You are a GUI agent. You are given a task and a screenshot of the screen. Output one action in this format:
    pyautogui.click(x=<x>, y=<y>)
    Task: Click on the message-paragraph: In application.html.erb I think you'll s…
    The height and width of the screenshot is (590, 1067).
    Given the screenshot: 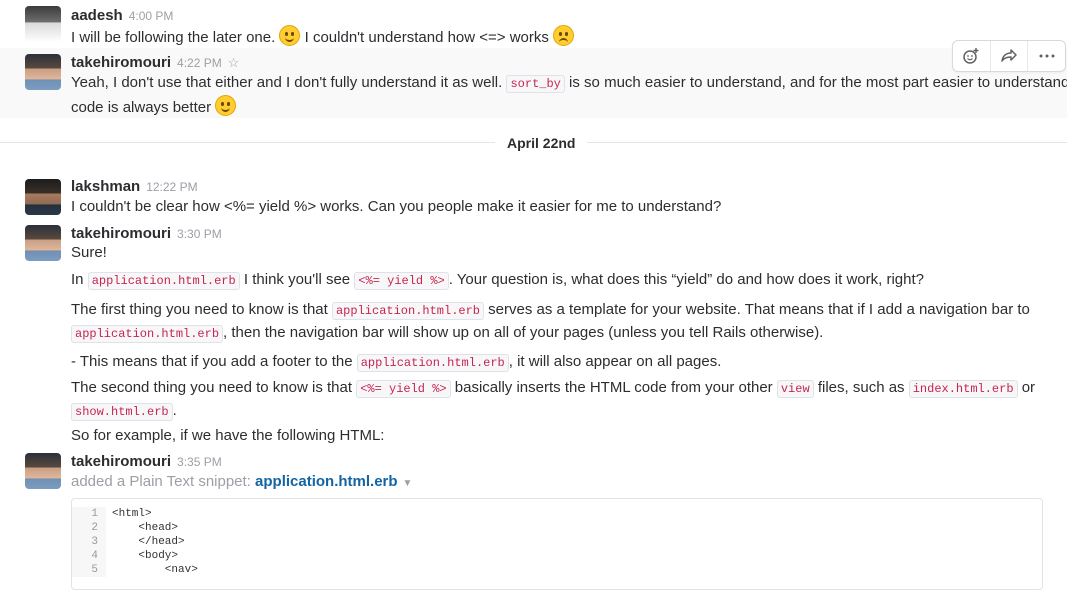 What is the action you would take?
    pyautogui.click(x=498, y=280)
    